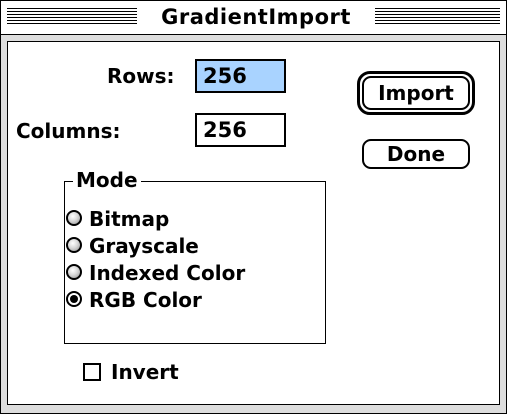 Image resolution: width=507 pixels, height=414 pixels. What do you see at coordinates (145, 372) in the screenshot?
I see `invert-label: Invert` at bounding box center [145, 372].